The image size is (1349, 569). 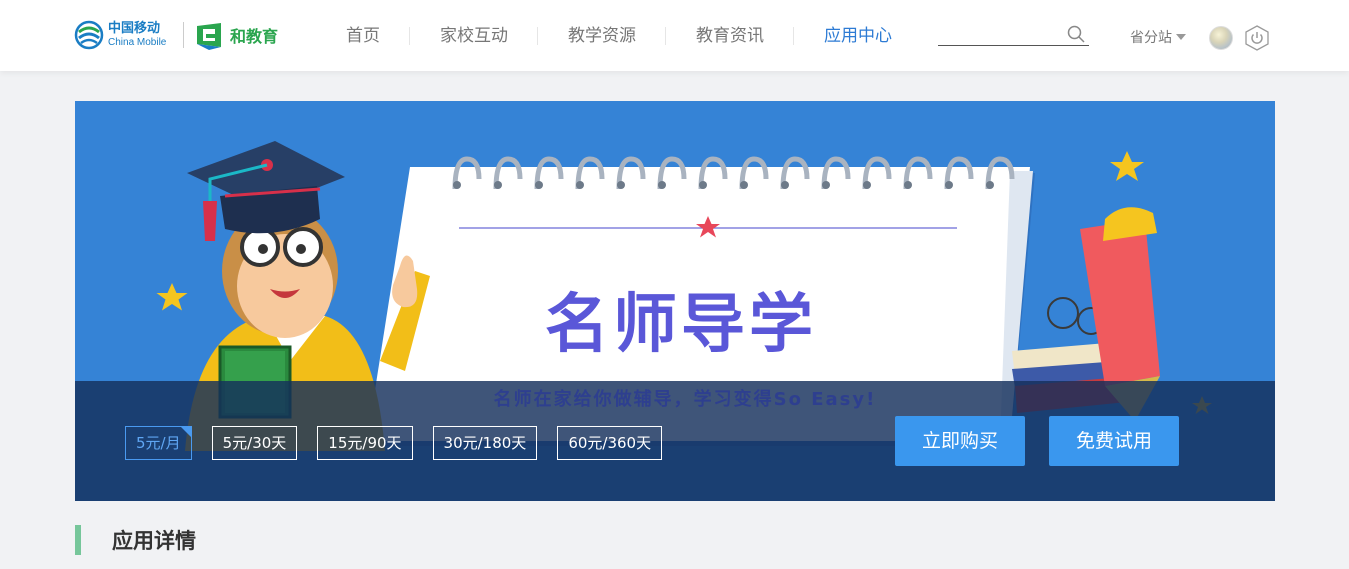 What do you see at coordinates (89, 35) in the screenshot?
I see `china-mobile-icon` at bounding box center [89, 35].